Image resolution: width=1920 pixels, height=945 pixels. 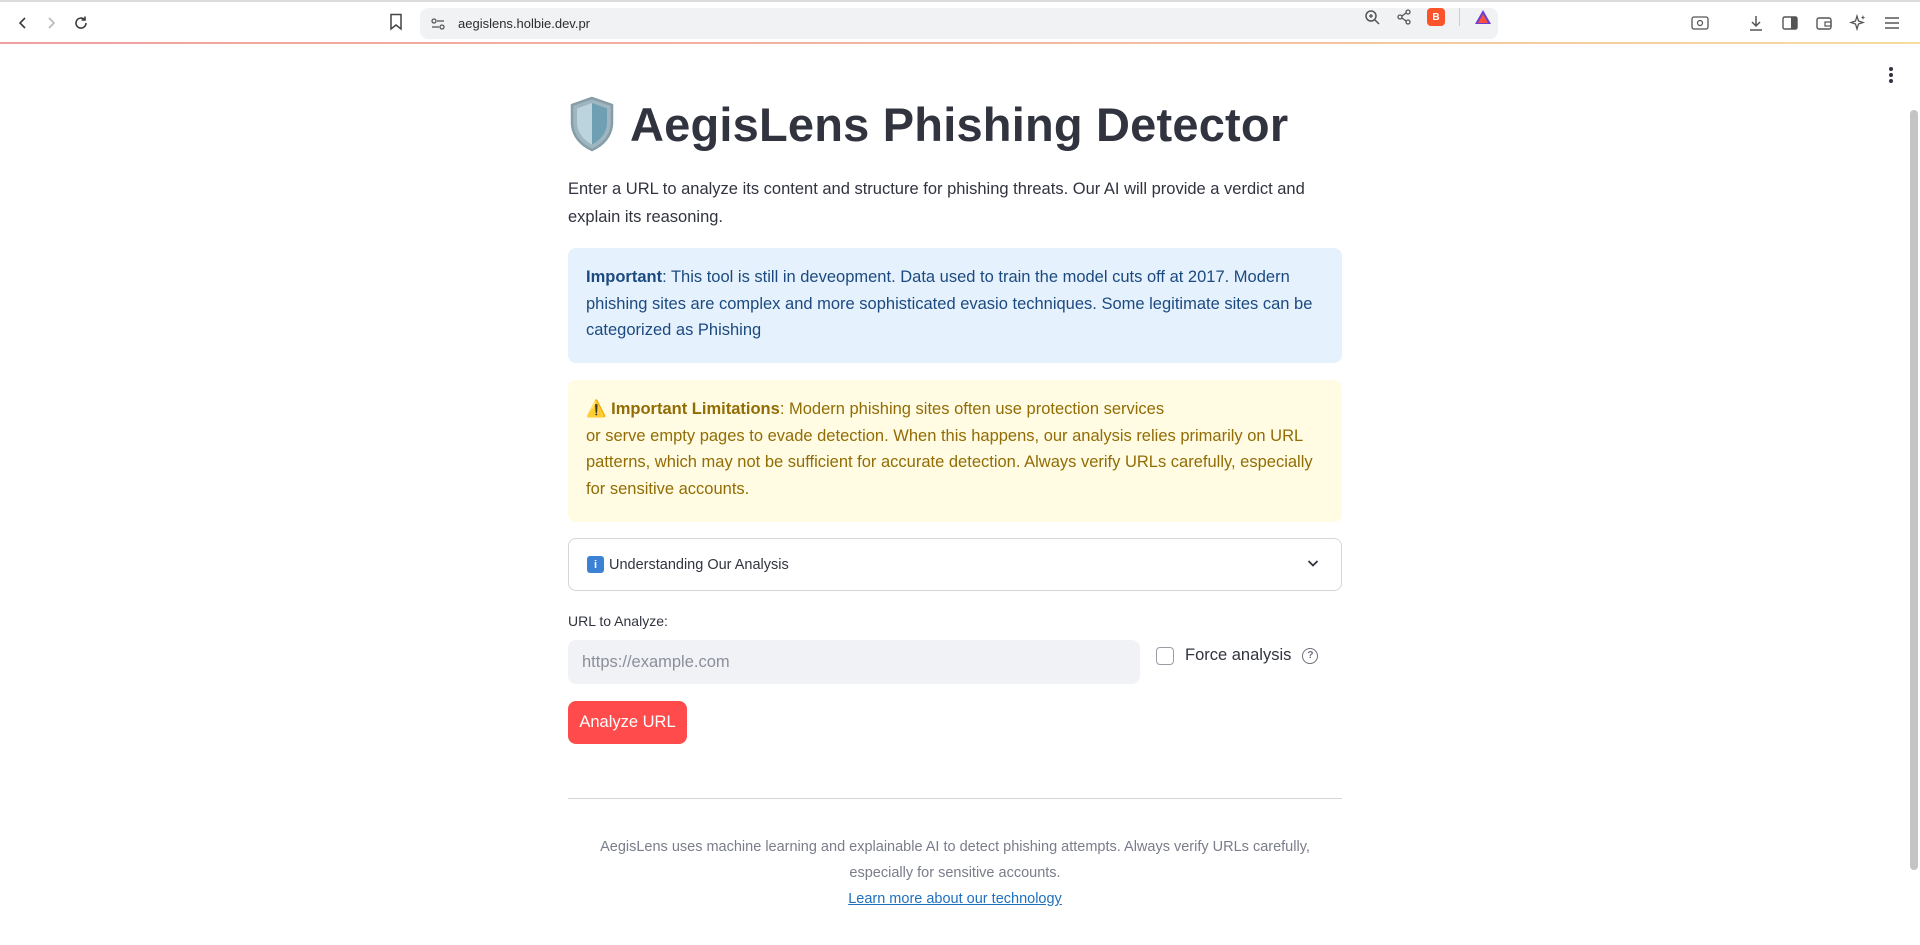 I want to click on reload-icon, so click(x=81, y=22).